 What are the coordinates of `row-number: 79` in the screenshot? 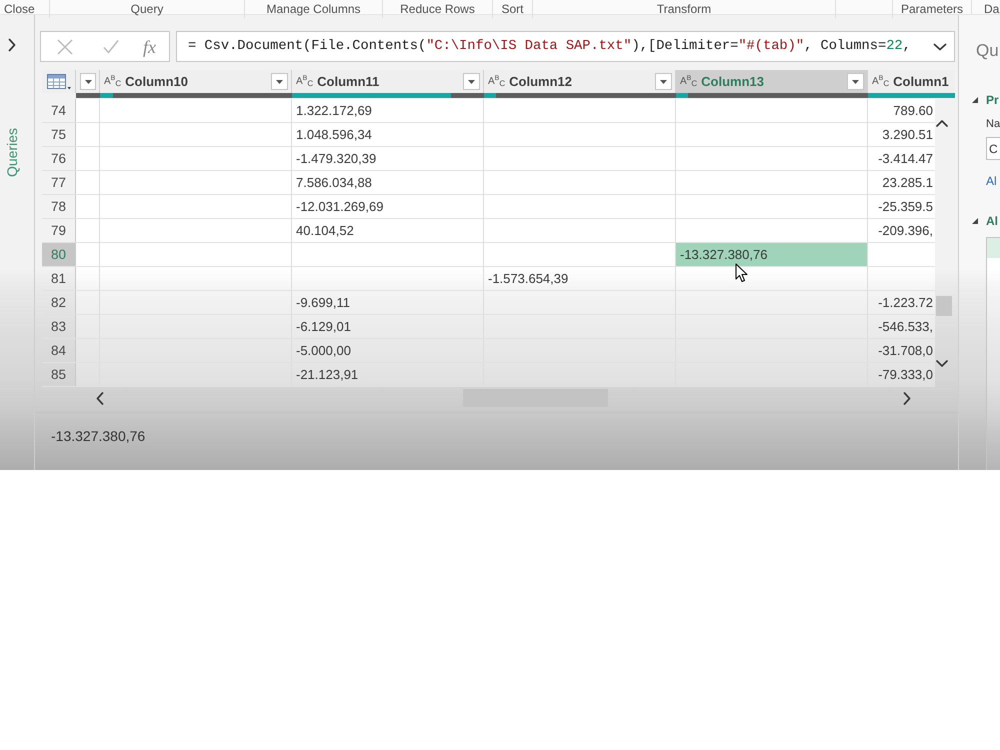 It's located at (59, 230).